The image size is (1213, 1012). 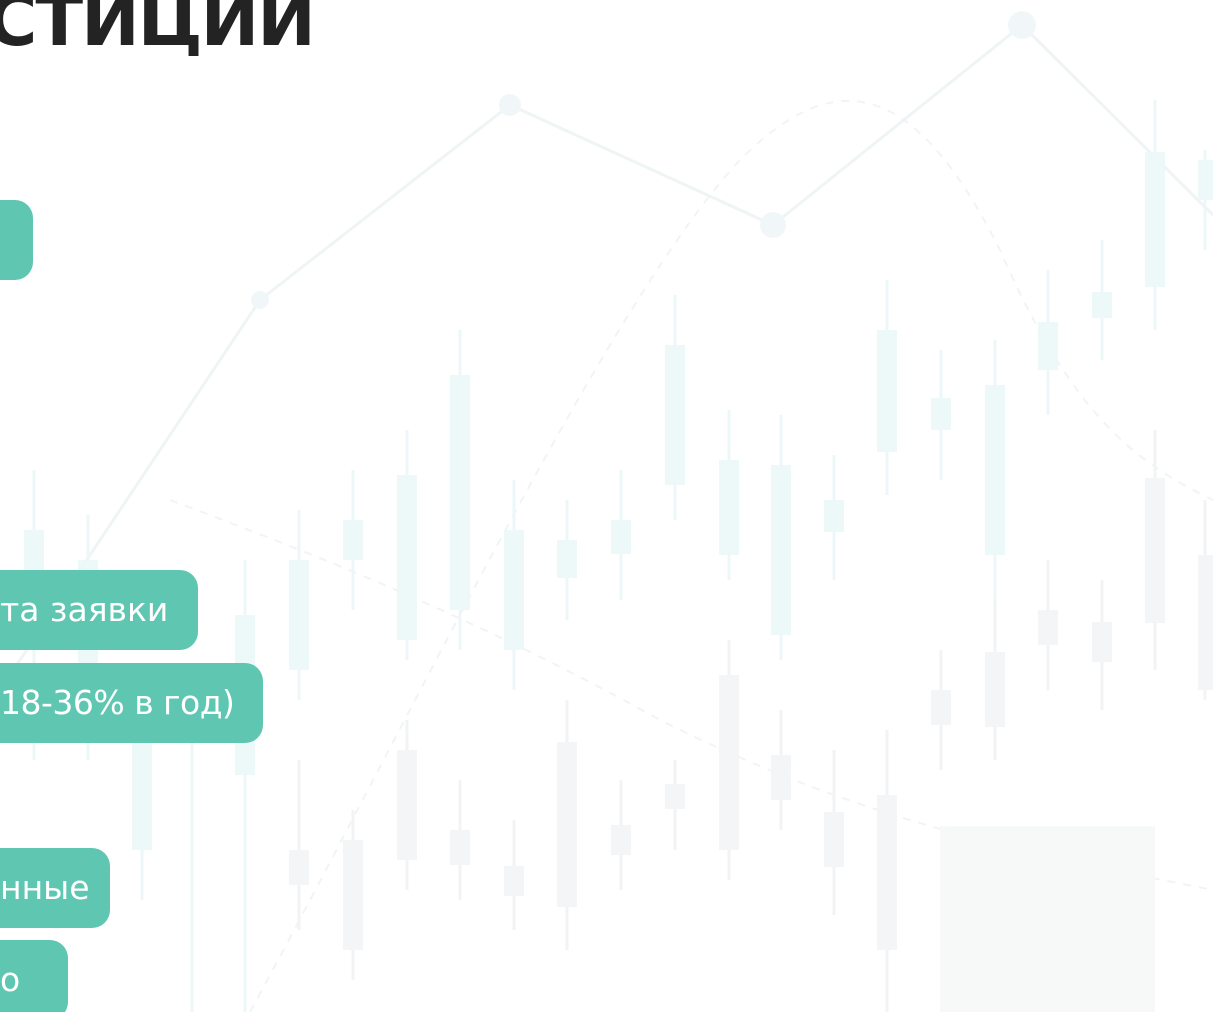 I want to click on feature-pill-partial-1: нные, so click(x=55, y=888).